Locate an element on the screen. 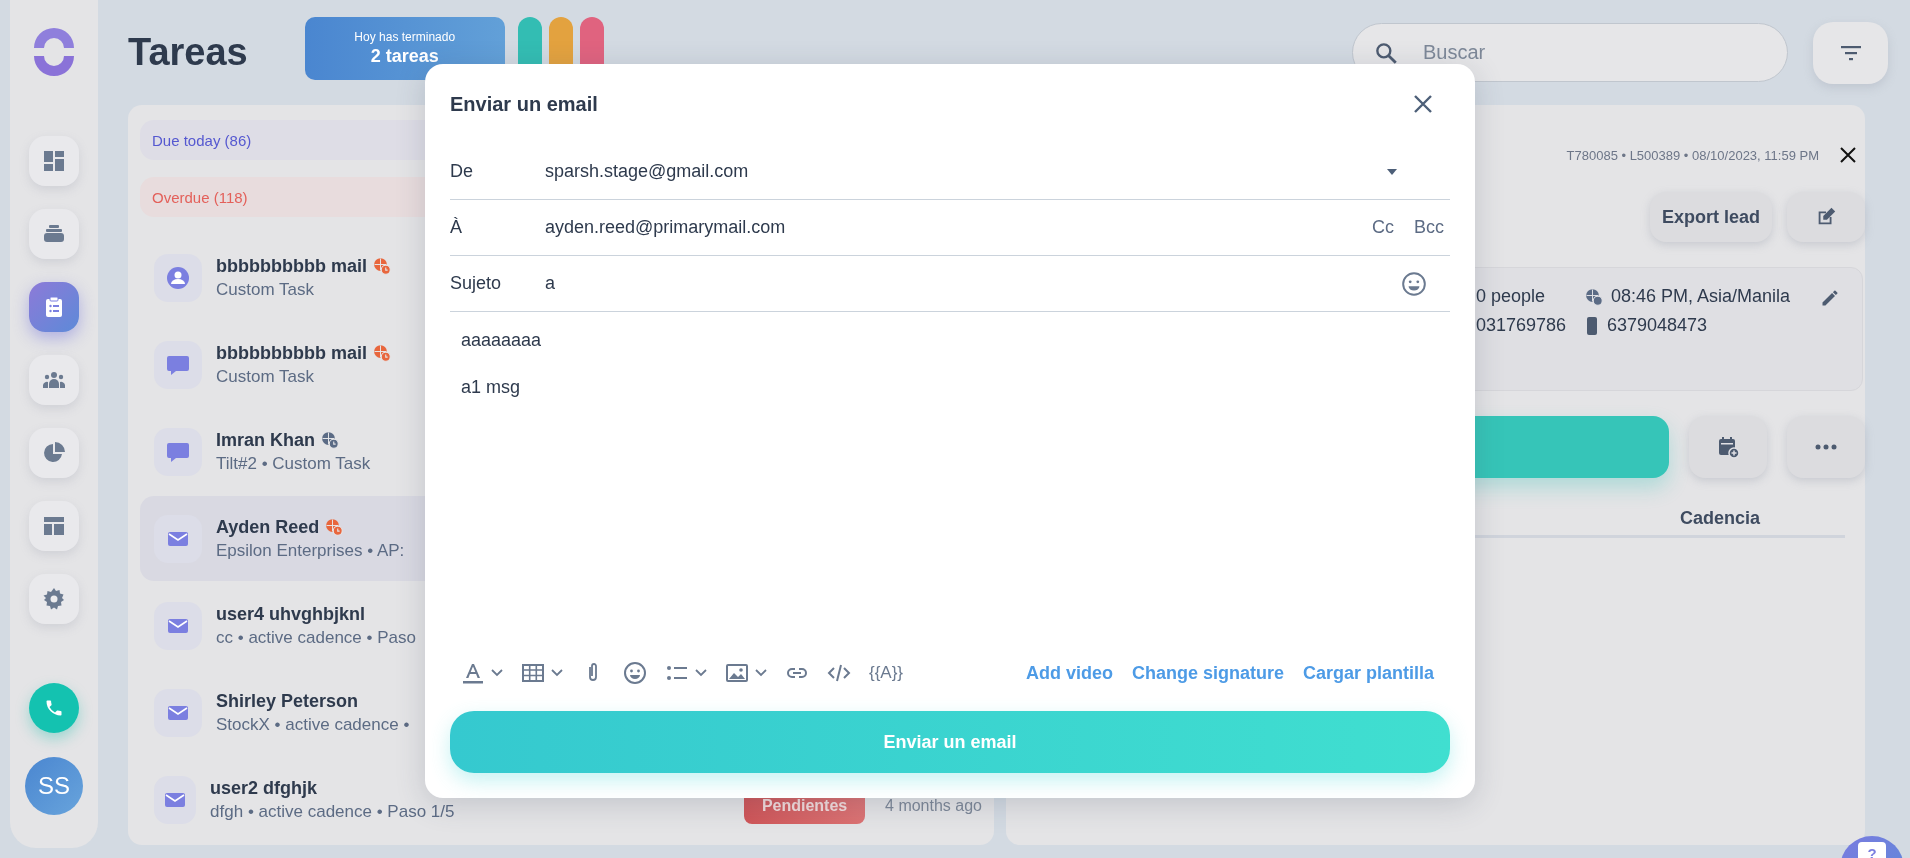 The height and width of the screenshot is (858, 1910). field-label: À is located at coordinates (456, 227).